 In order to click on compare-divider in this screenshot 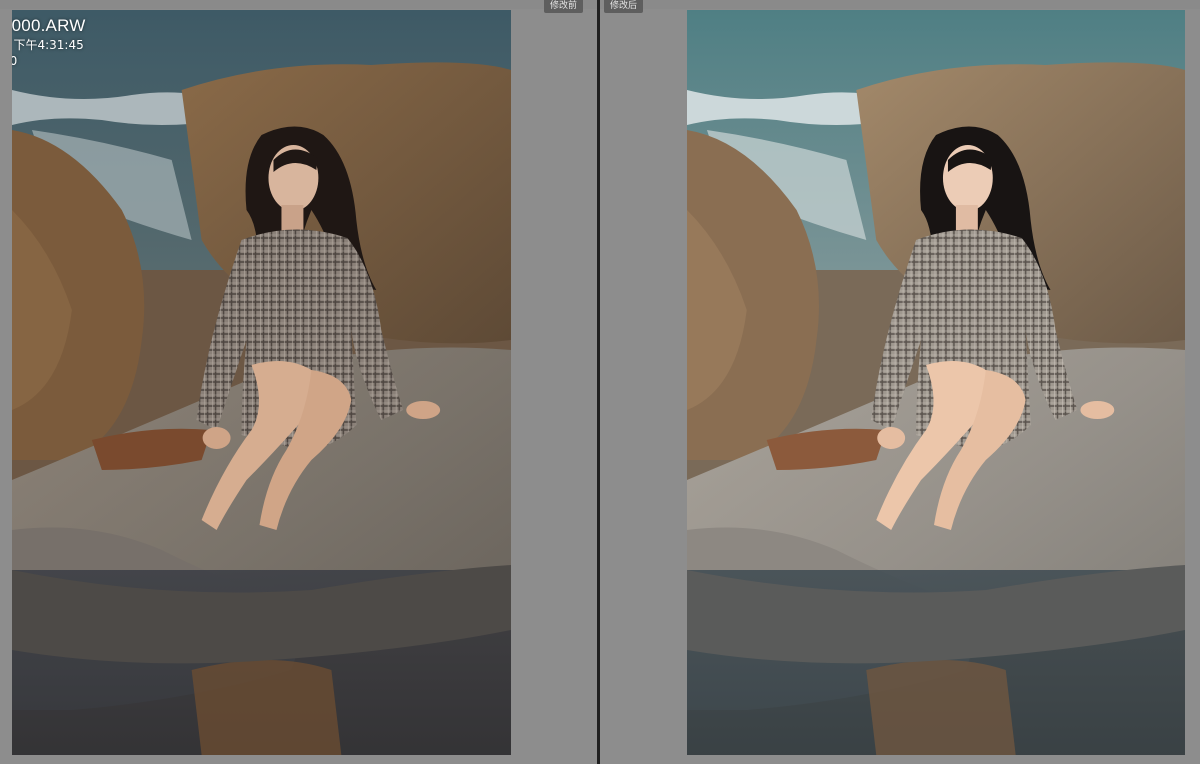, I will do `click(598, 382)`.